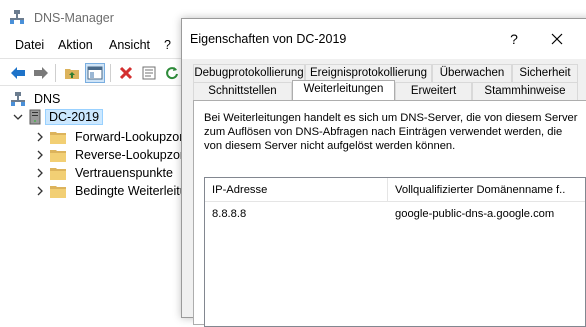 The height and width of the screenshot is (327, 586). What do you see at coordinates (343, 90) in the screenshot?
I see `tab-forwarders: Weiterleitungen` at bounding box center [343, 90].